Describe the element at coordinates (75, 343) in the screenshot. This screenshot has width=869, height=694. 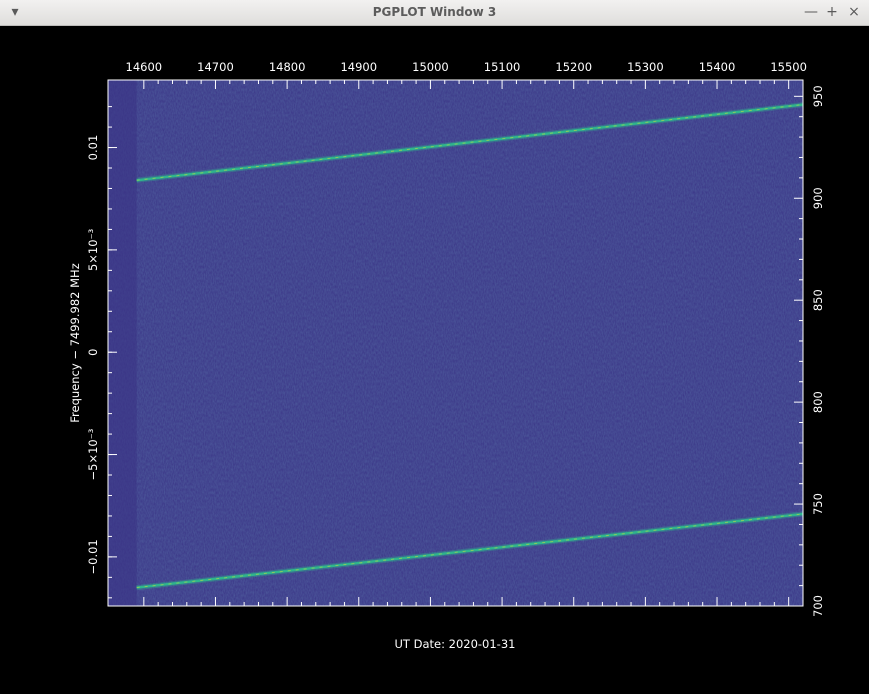
I see `y-axis-label: Frequency − 7499.982 MHz` at that location.